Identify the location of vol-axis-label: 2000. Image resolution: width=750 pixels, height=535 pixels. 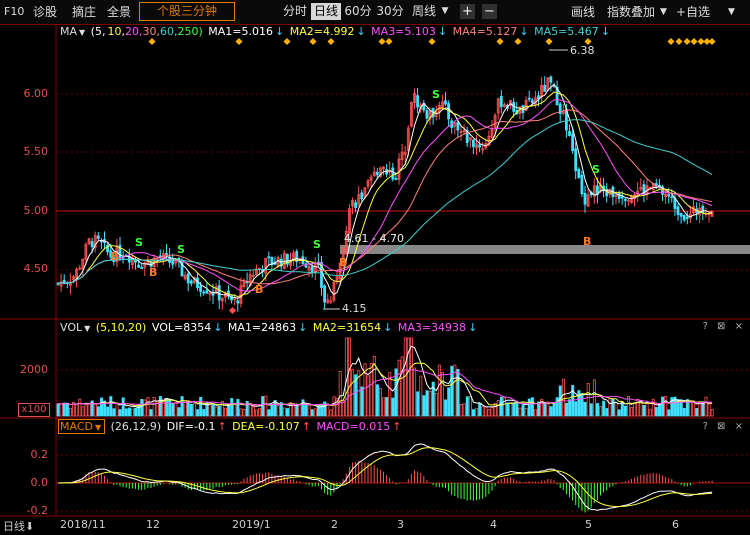
(34, 369).